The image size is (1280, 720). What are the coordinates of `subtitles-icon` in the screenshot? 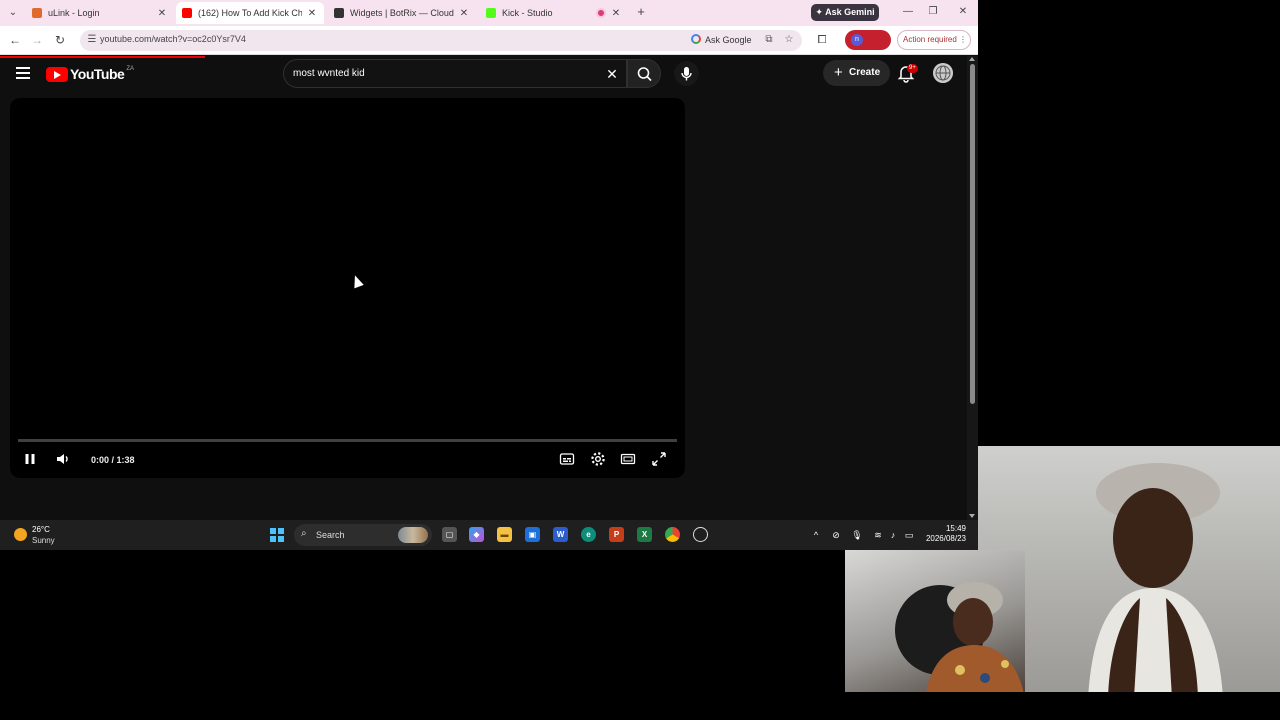 It's located at (567, 459).